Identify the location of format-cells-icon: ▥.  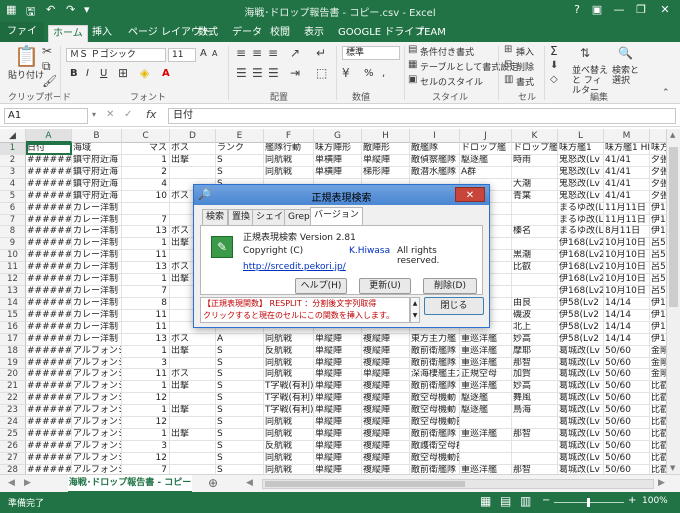
(508, 79).